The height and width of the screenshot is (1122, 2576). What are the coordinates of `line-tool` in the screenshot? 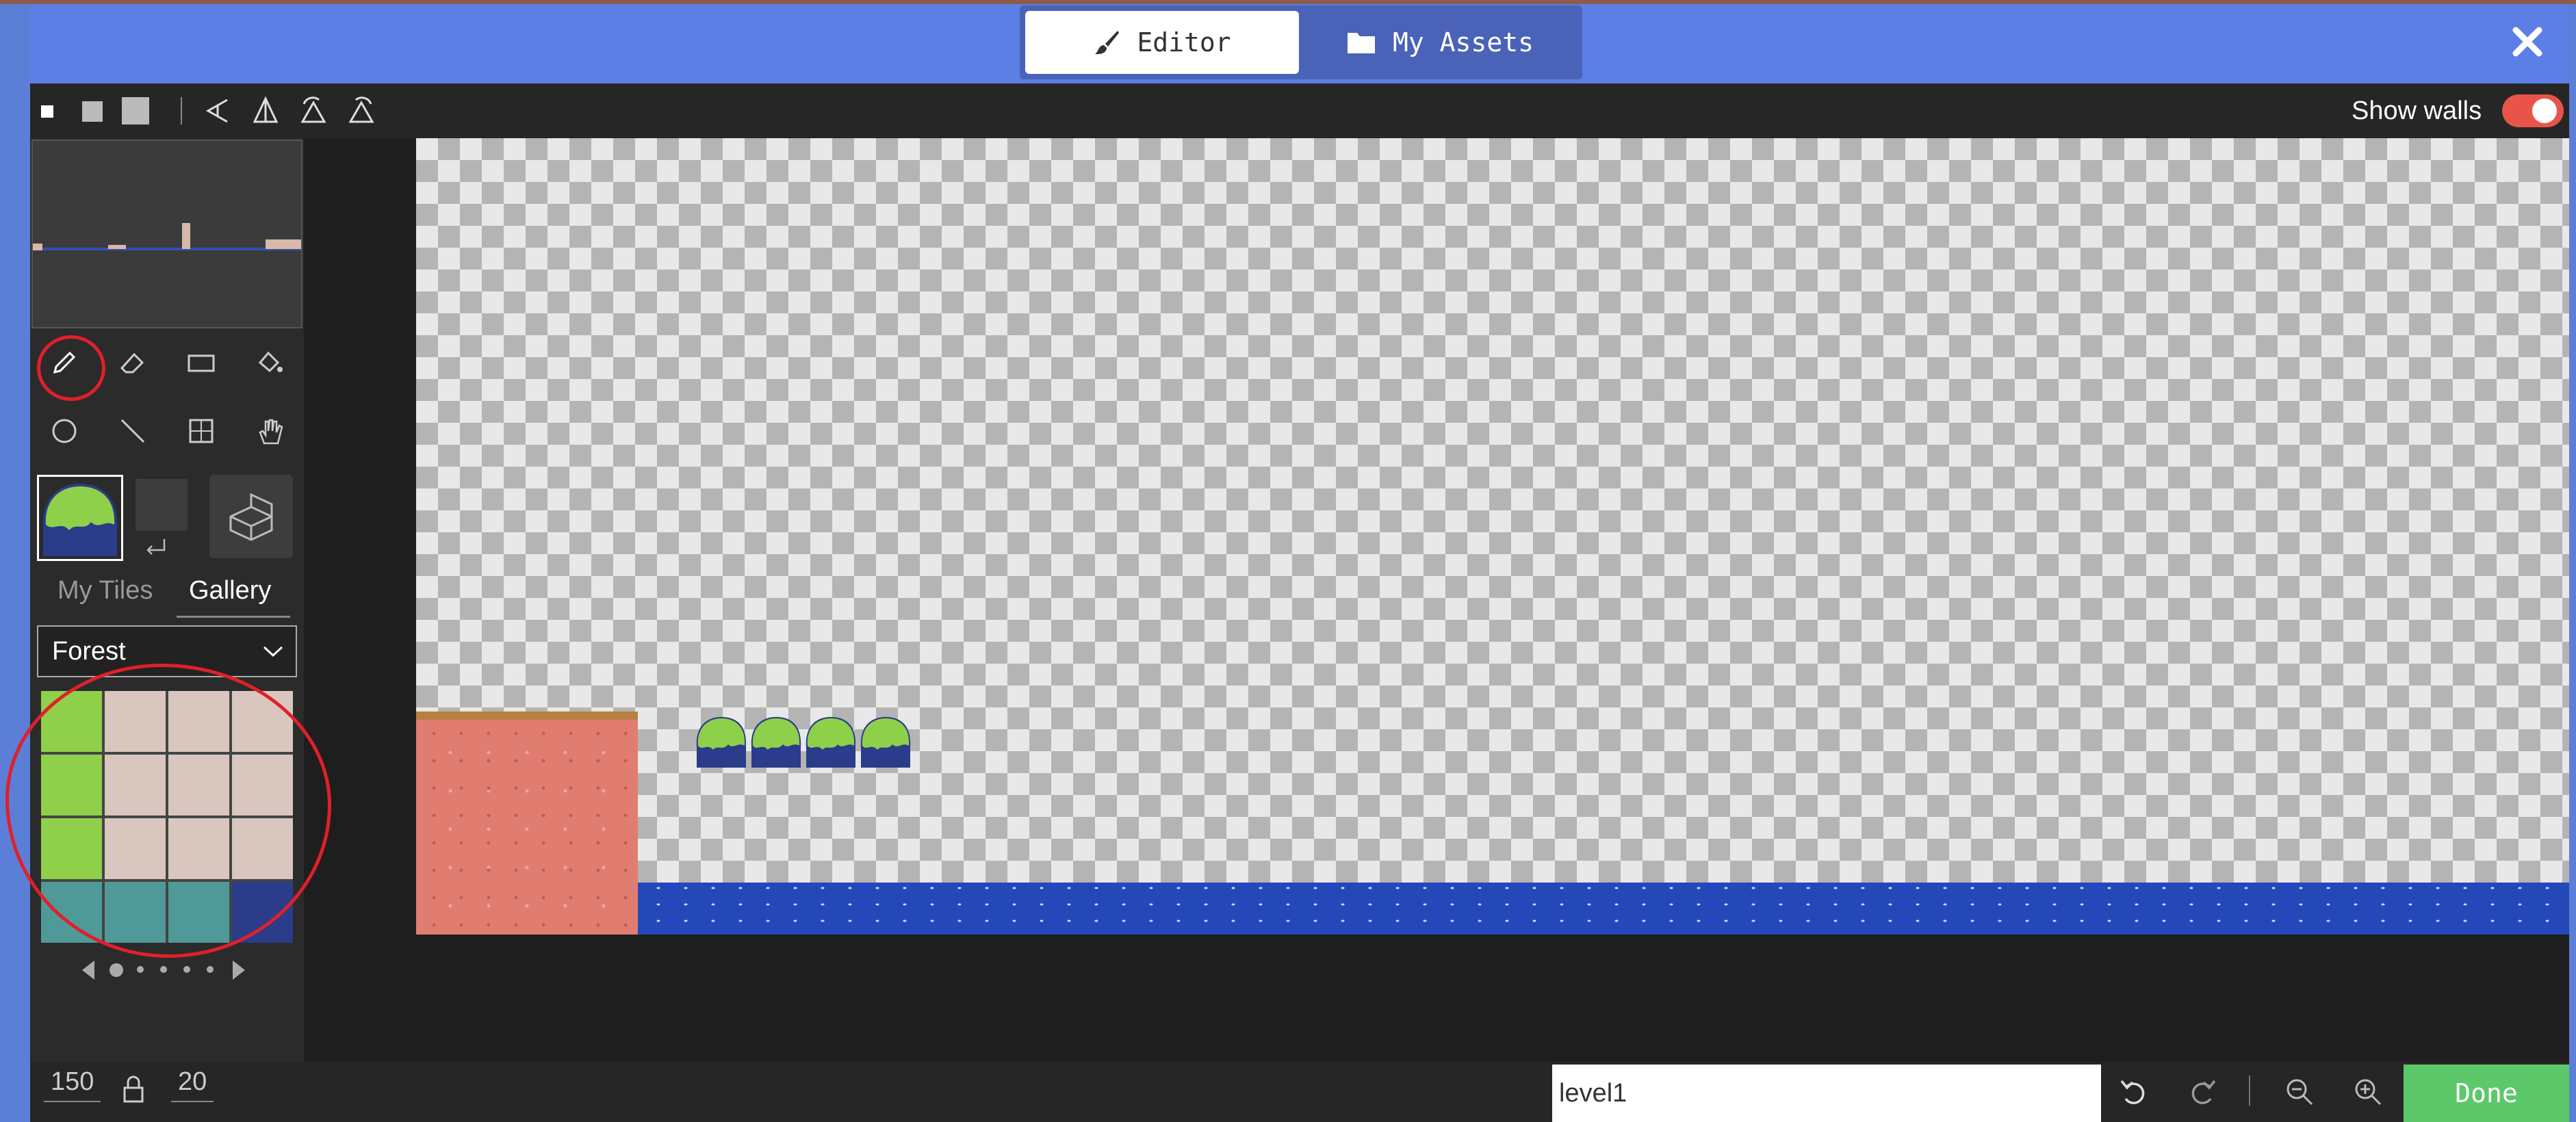 It's located at (132, 431).